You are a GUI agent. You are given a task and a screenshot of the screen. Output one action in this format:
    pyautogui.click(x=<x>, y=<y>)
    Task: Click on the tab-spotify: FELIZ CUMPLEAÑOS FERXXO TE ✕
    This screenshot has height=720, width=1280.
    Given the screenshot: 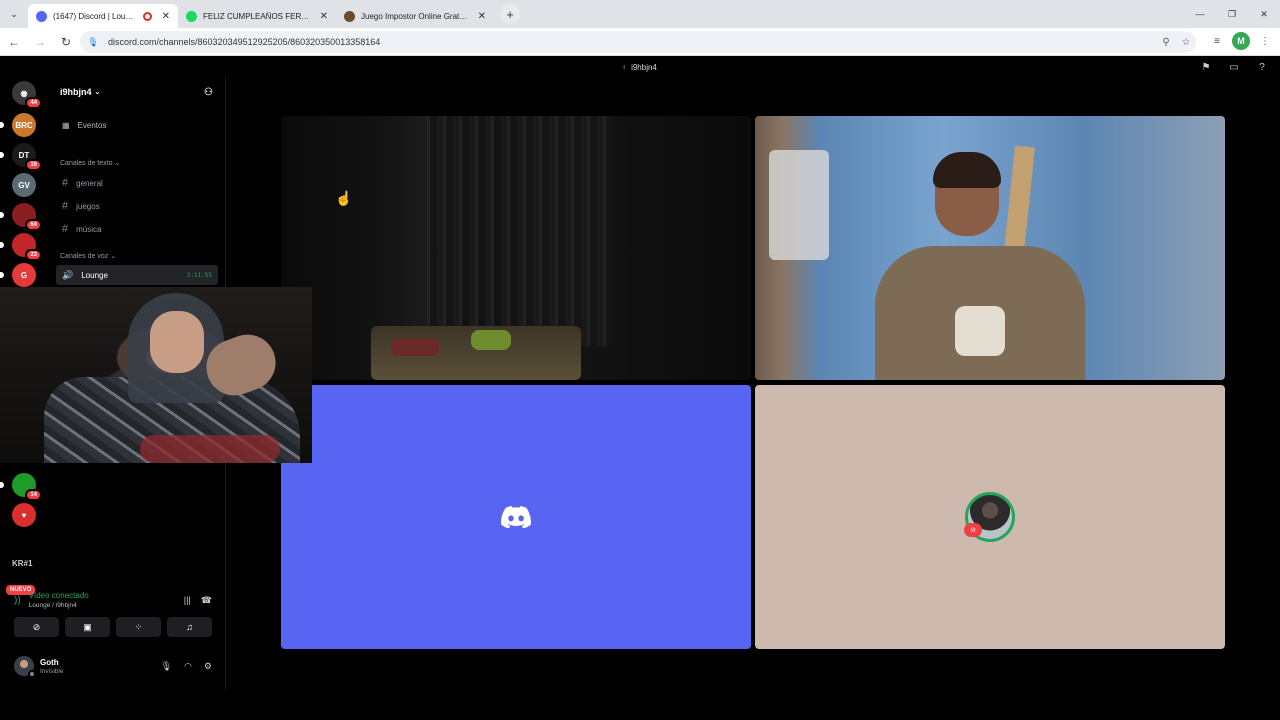 What is the action you would take?
    pyautogui.click(x=257, y=16)
    